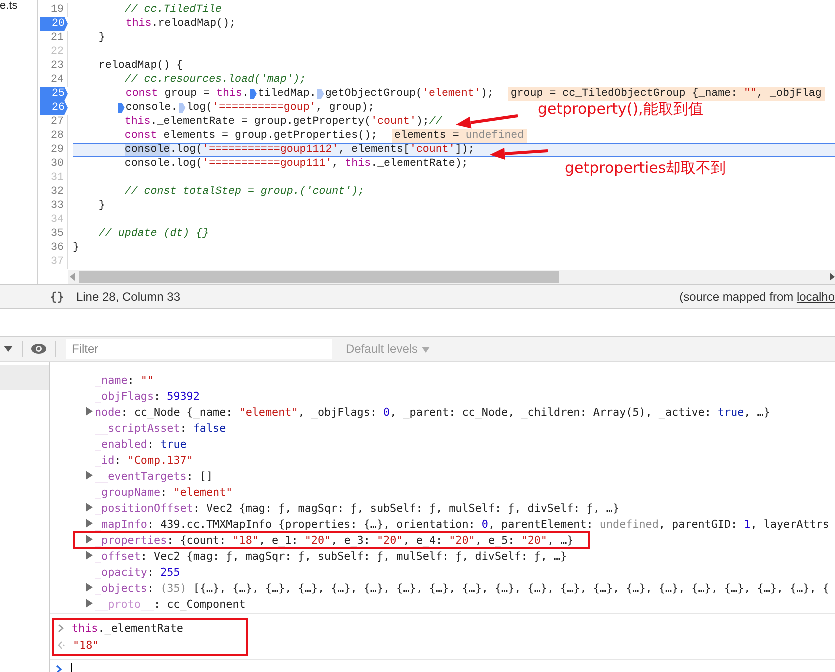 This screenshot has height=672, width=835. Describe the element at coordinates (128, 628) in the screenshot. I see `command-text: this._elementRate` at that location.